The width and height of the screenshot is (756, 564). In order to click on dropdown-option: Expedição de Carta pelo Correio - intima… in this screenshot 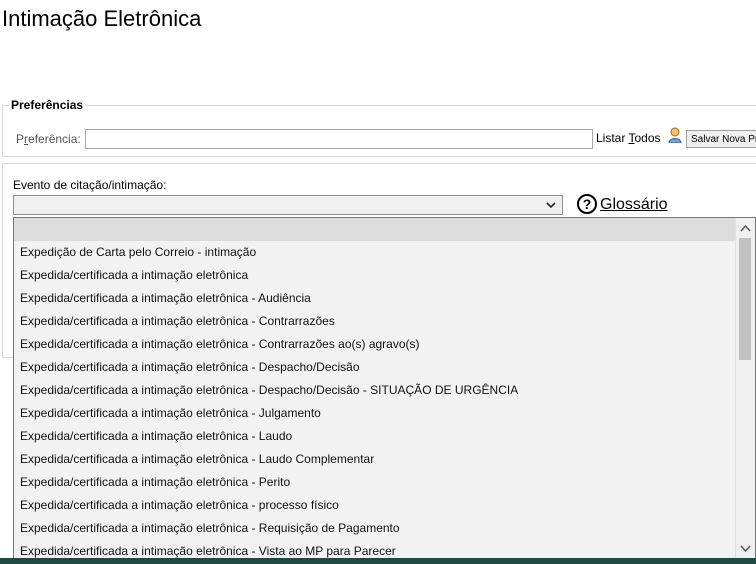, I will do `click(375, 252)`.